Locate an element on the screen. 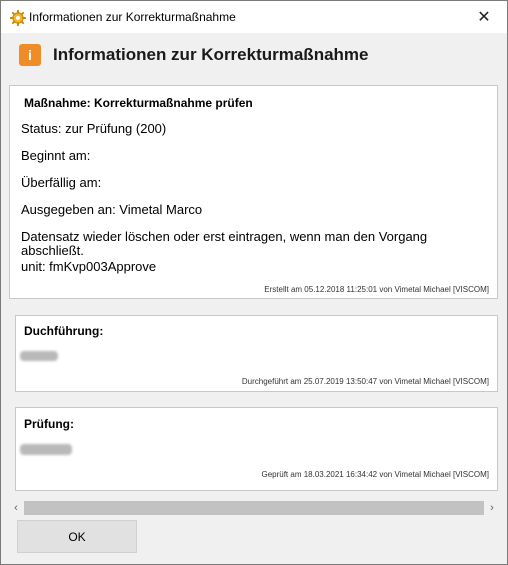  measure-title: Maßnahme: Korrekturmaßnahme prüfen is located at coordinates (138, 103).